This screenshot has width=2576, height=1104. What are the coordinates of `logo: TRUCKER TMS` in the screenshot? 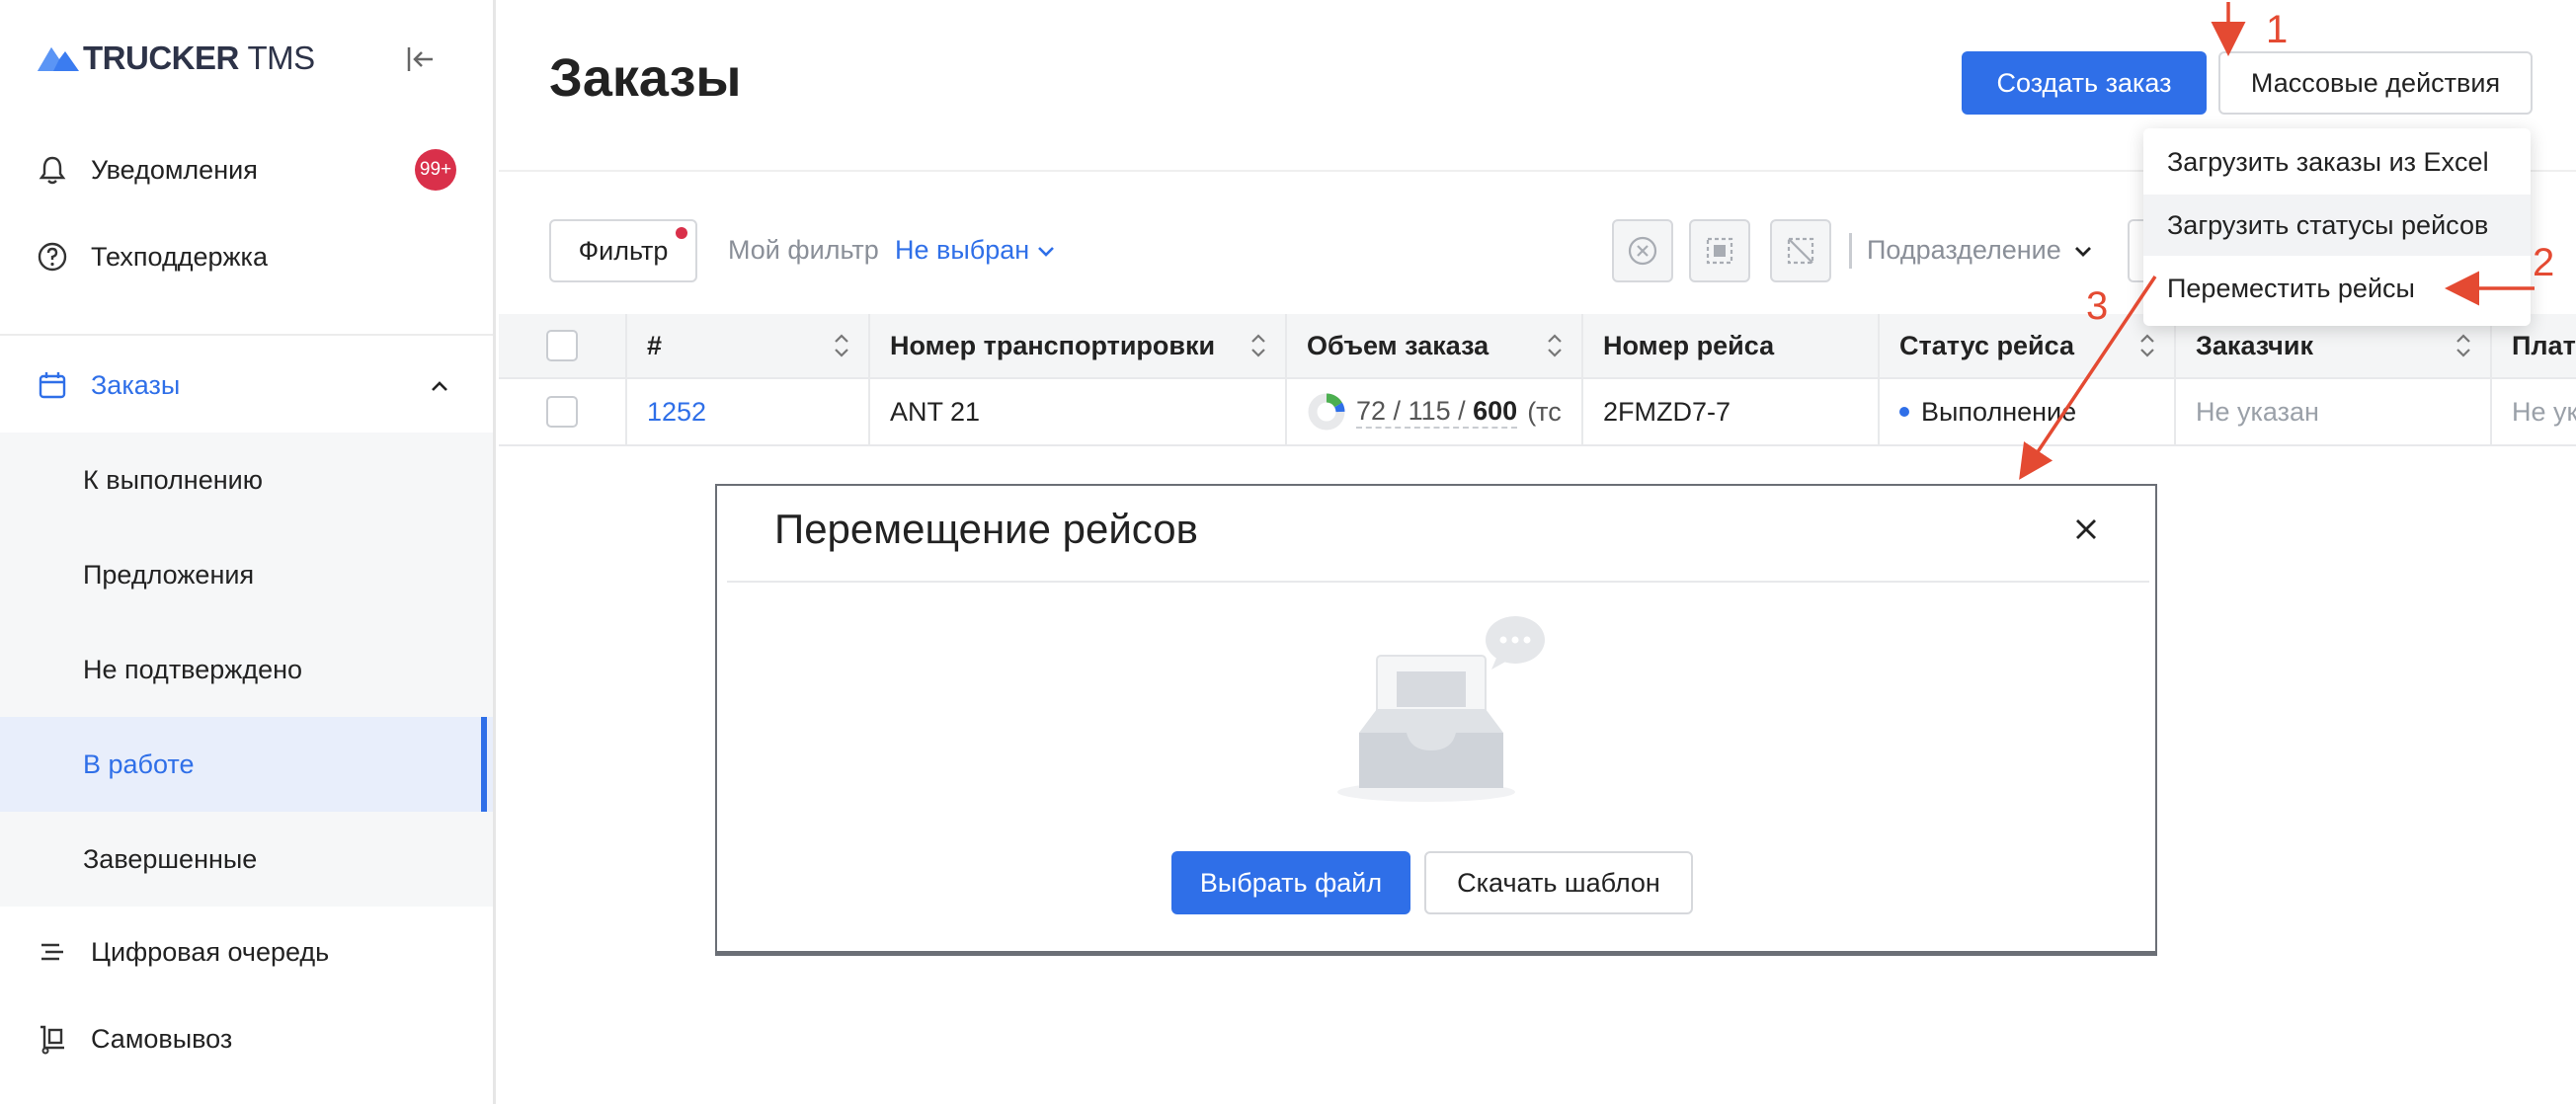 It's located at (176, 58).